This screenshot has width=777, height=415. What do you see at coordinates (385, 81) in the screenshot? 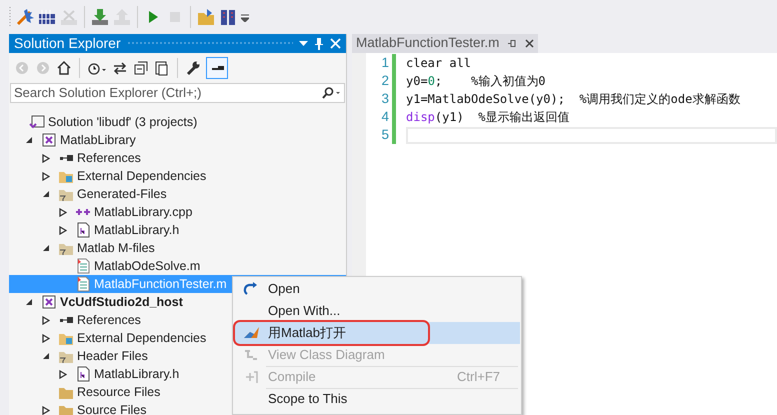
I see `line-number: 2` at bounding box center [385, 81].